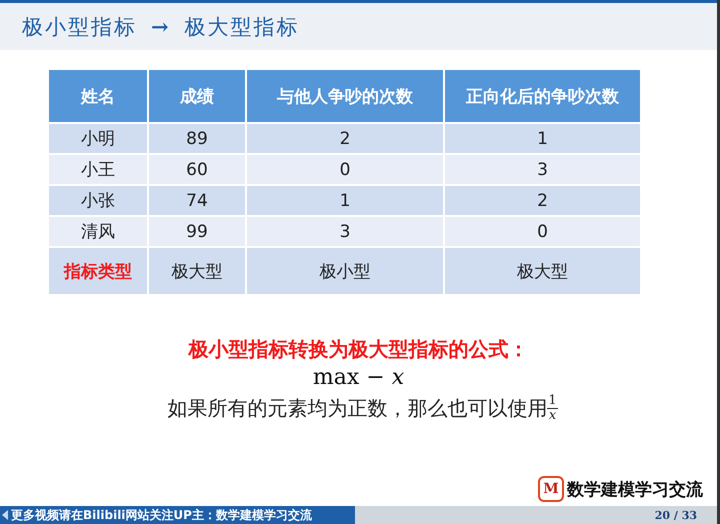 This screenshot has height=524, width=720. Describe the element at coordinates (98, 231) in the screenshot. I see `table-cell: 清风` at that location.